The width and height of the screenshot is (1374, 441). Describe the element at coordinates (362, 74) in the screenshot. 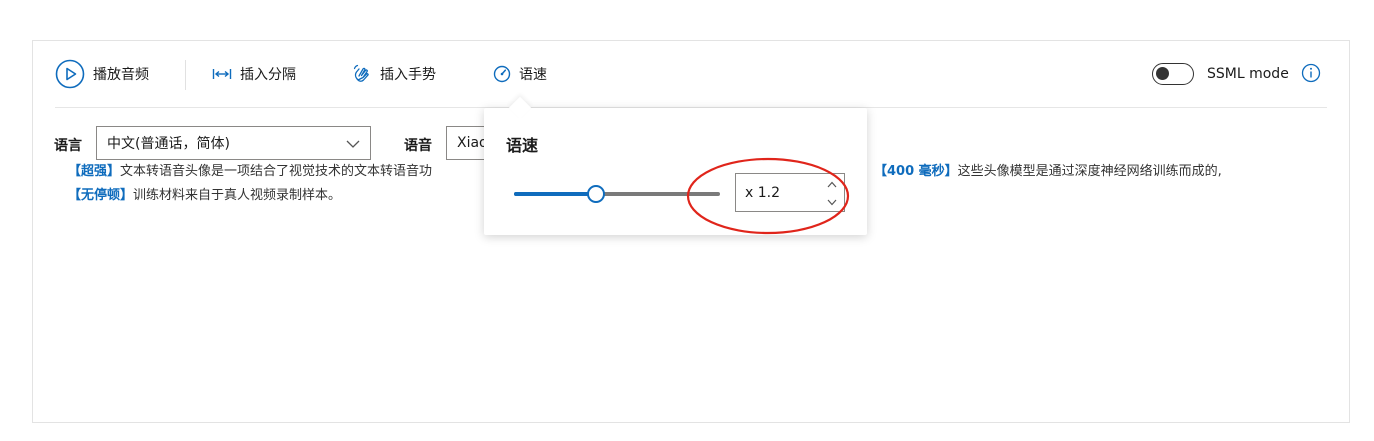

I see `hand-wave-icon` at that location.